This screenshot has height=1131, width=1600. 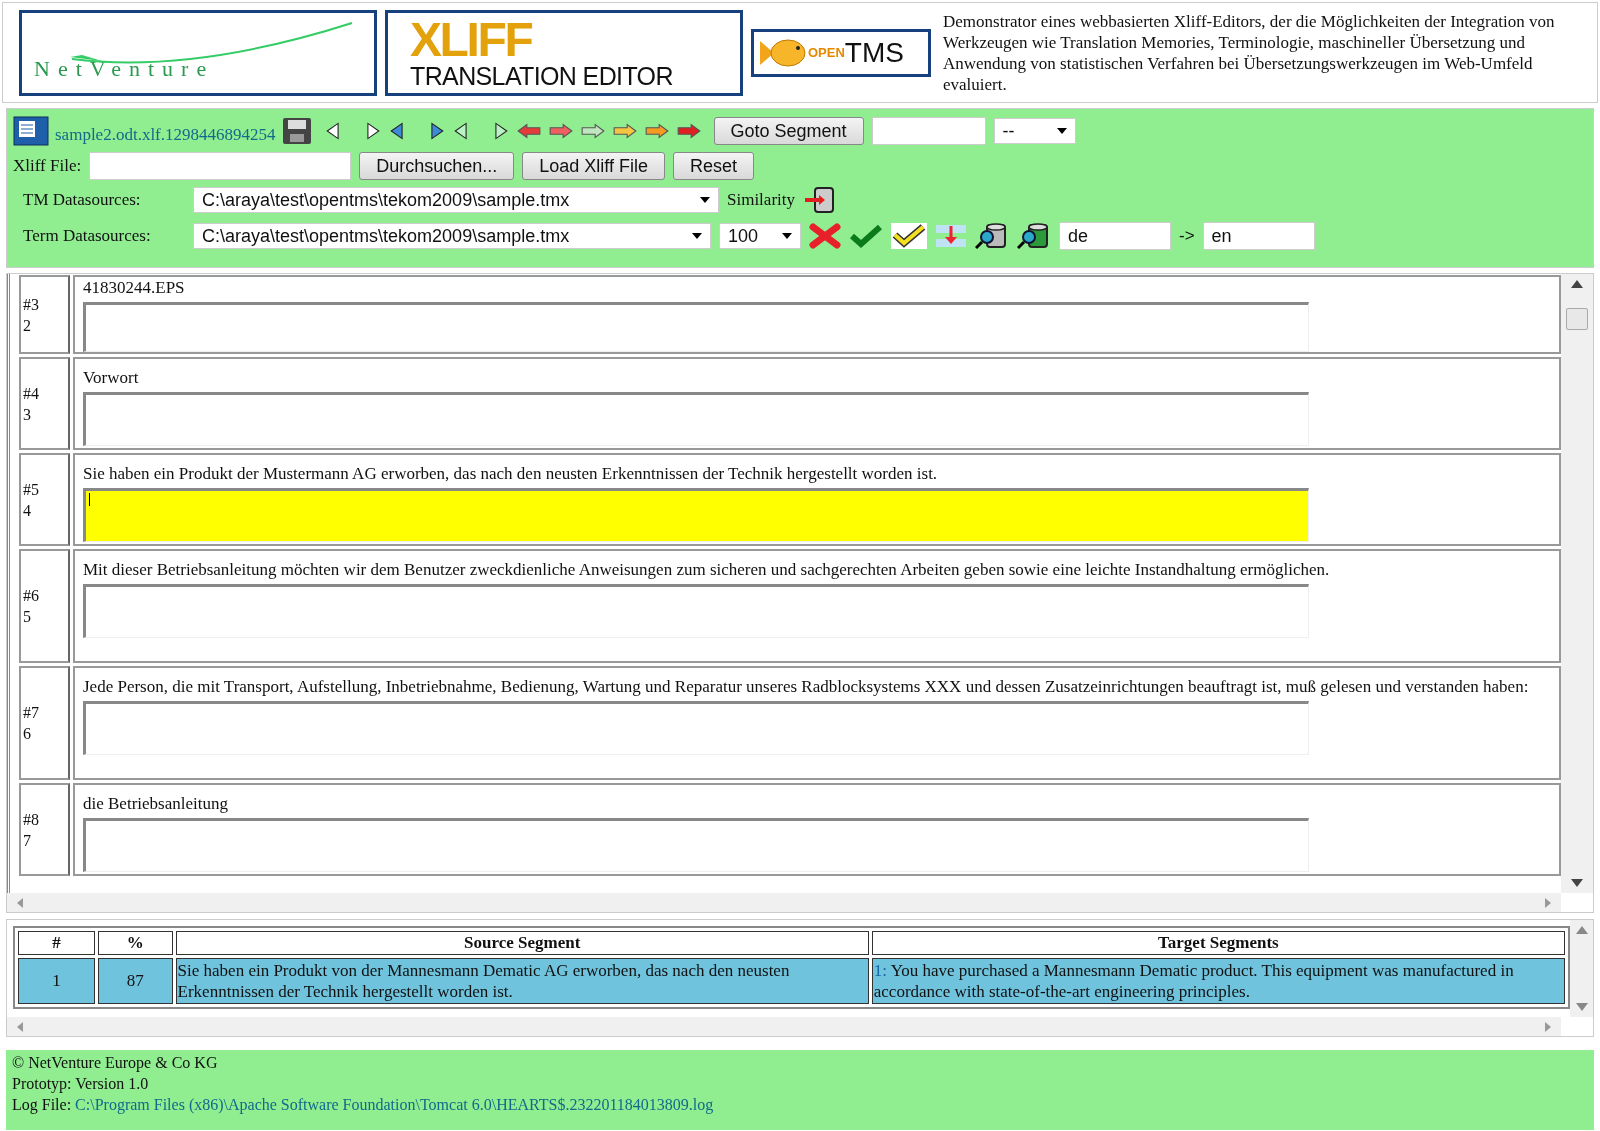 What do you see at coordinates (951, 236) in the screenshot?
I see `insert-icon` at bounding box center [951, 236].